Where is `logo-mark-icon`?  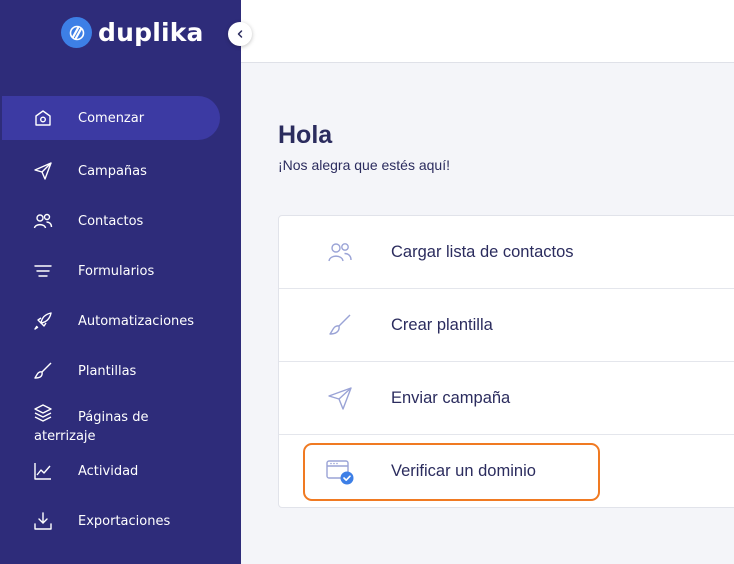 logo-mark-icon is located at coordinates (76, 32).